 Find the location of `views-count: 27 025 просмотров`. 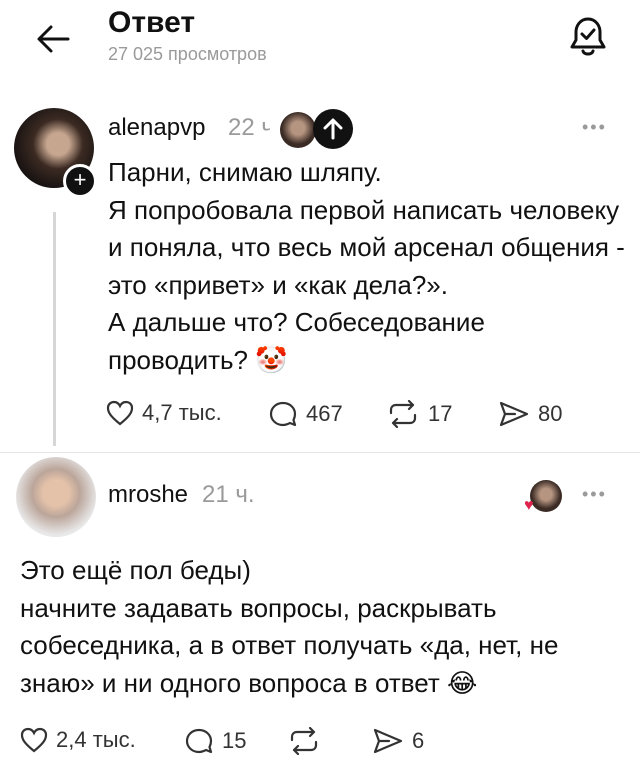

views-count: 27 025 просмотров is located at coordinates (187, 54).